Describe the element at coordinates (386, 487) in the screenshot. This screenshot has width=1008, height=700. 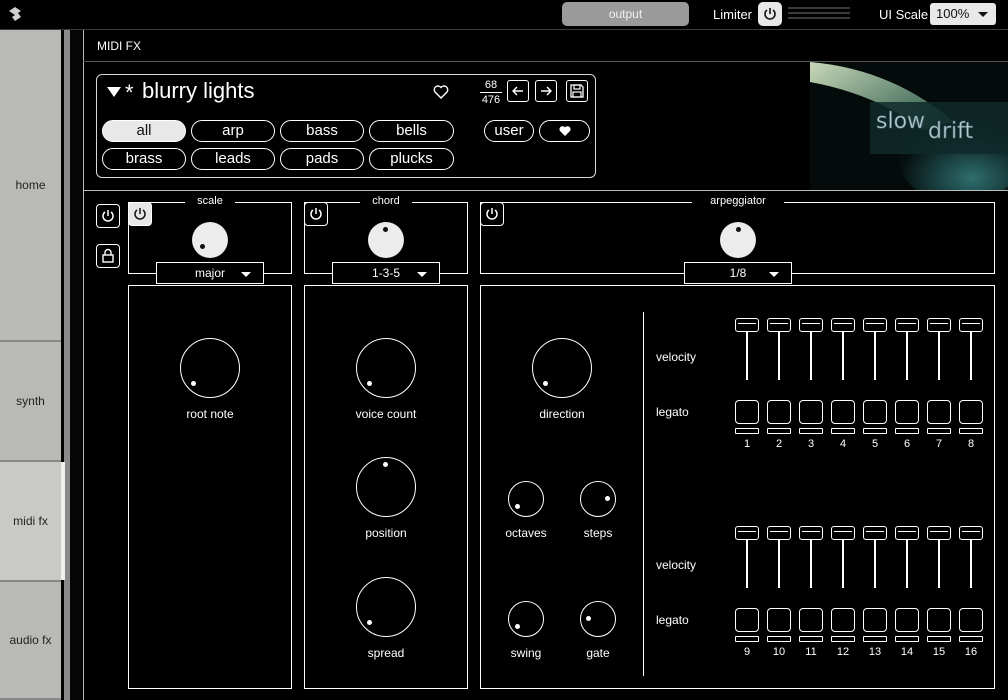
I see `position-knob` at that location.